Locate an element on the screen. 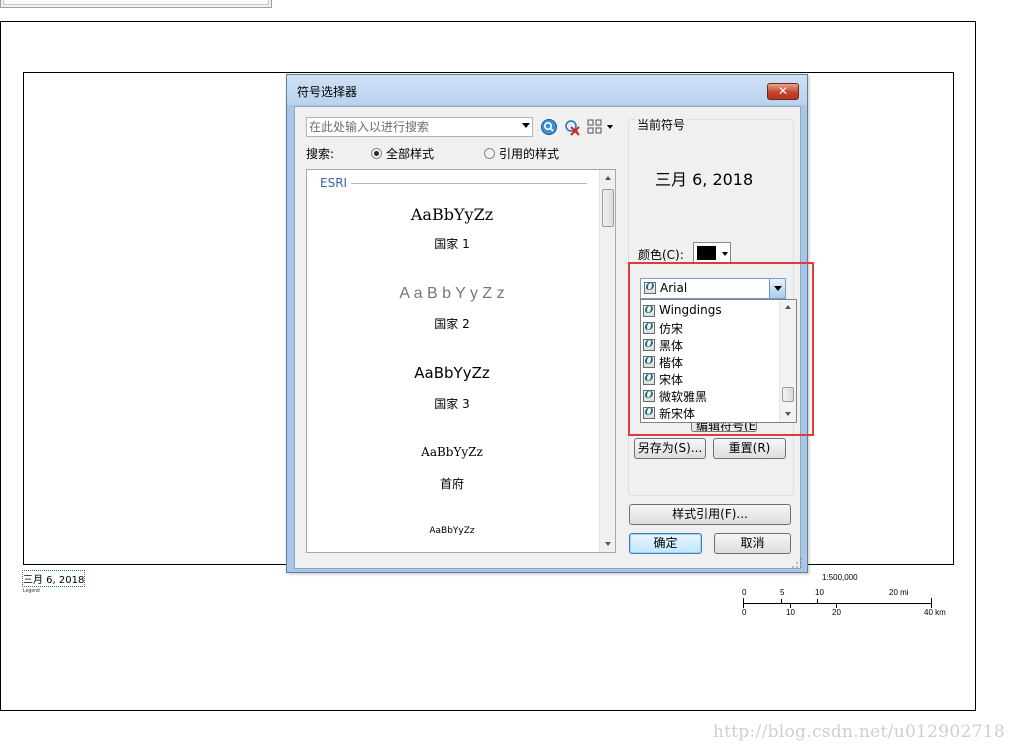 The image size is (1017, 752). dialog-title: 符号选择器 is located at coordinates (327, 92).